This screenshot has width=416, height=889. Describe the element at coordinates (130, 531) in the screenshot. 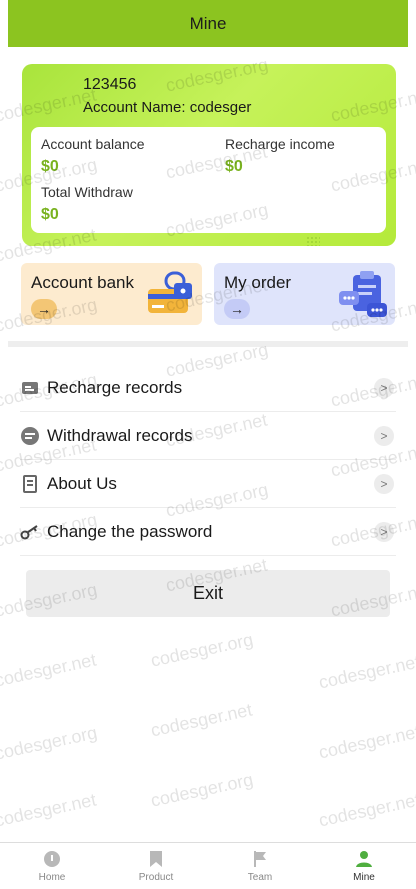

I see `menu-item-label: Change the password` at that location.